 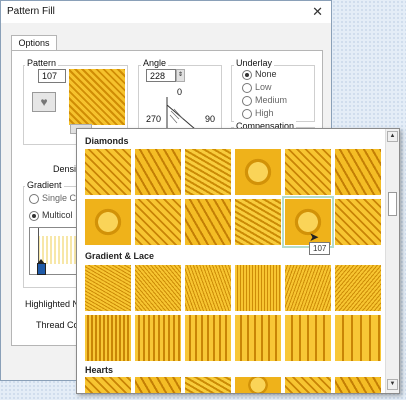 I want to click on heart-icon: ♥, so click(x=44, y=102).